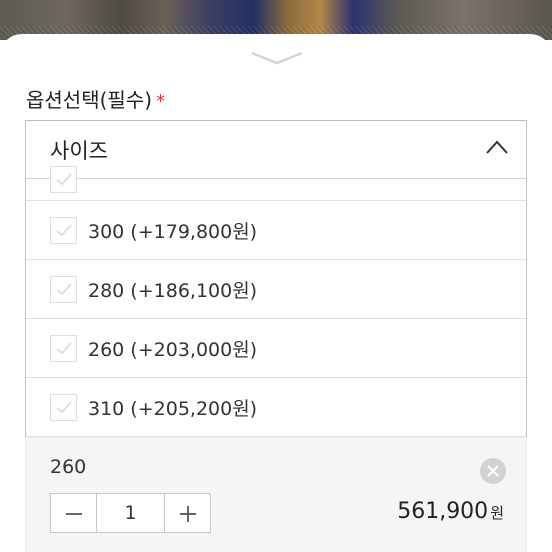 The image size is (552, 552). I want to click on size-option, so click(276, 171).